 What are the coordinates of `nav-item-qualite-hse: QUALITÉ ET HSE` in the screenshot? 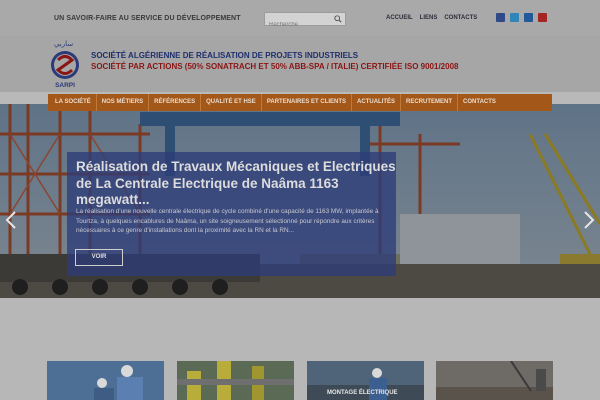 It's located at (231, 102).